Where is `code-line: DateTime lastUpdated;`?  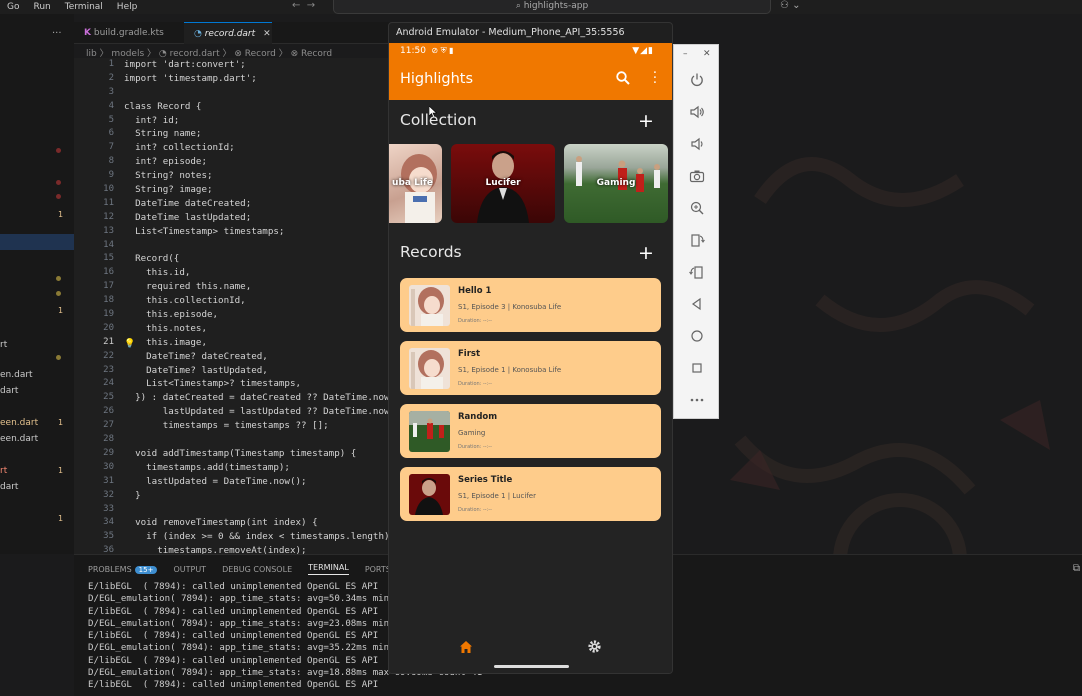 code-line: DateTime lastUpdated; is located at coordinates (257, 218).